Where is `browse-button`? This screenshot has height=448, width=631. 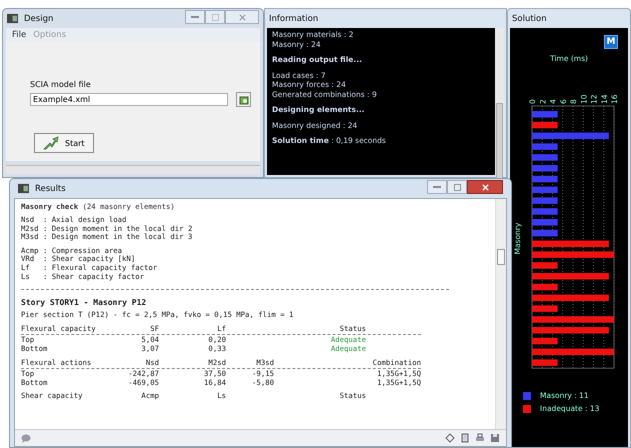 browse-button is located at coordinates (243, 99).